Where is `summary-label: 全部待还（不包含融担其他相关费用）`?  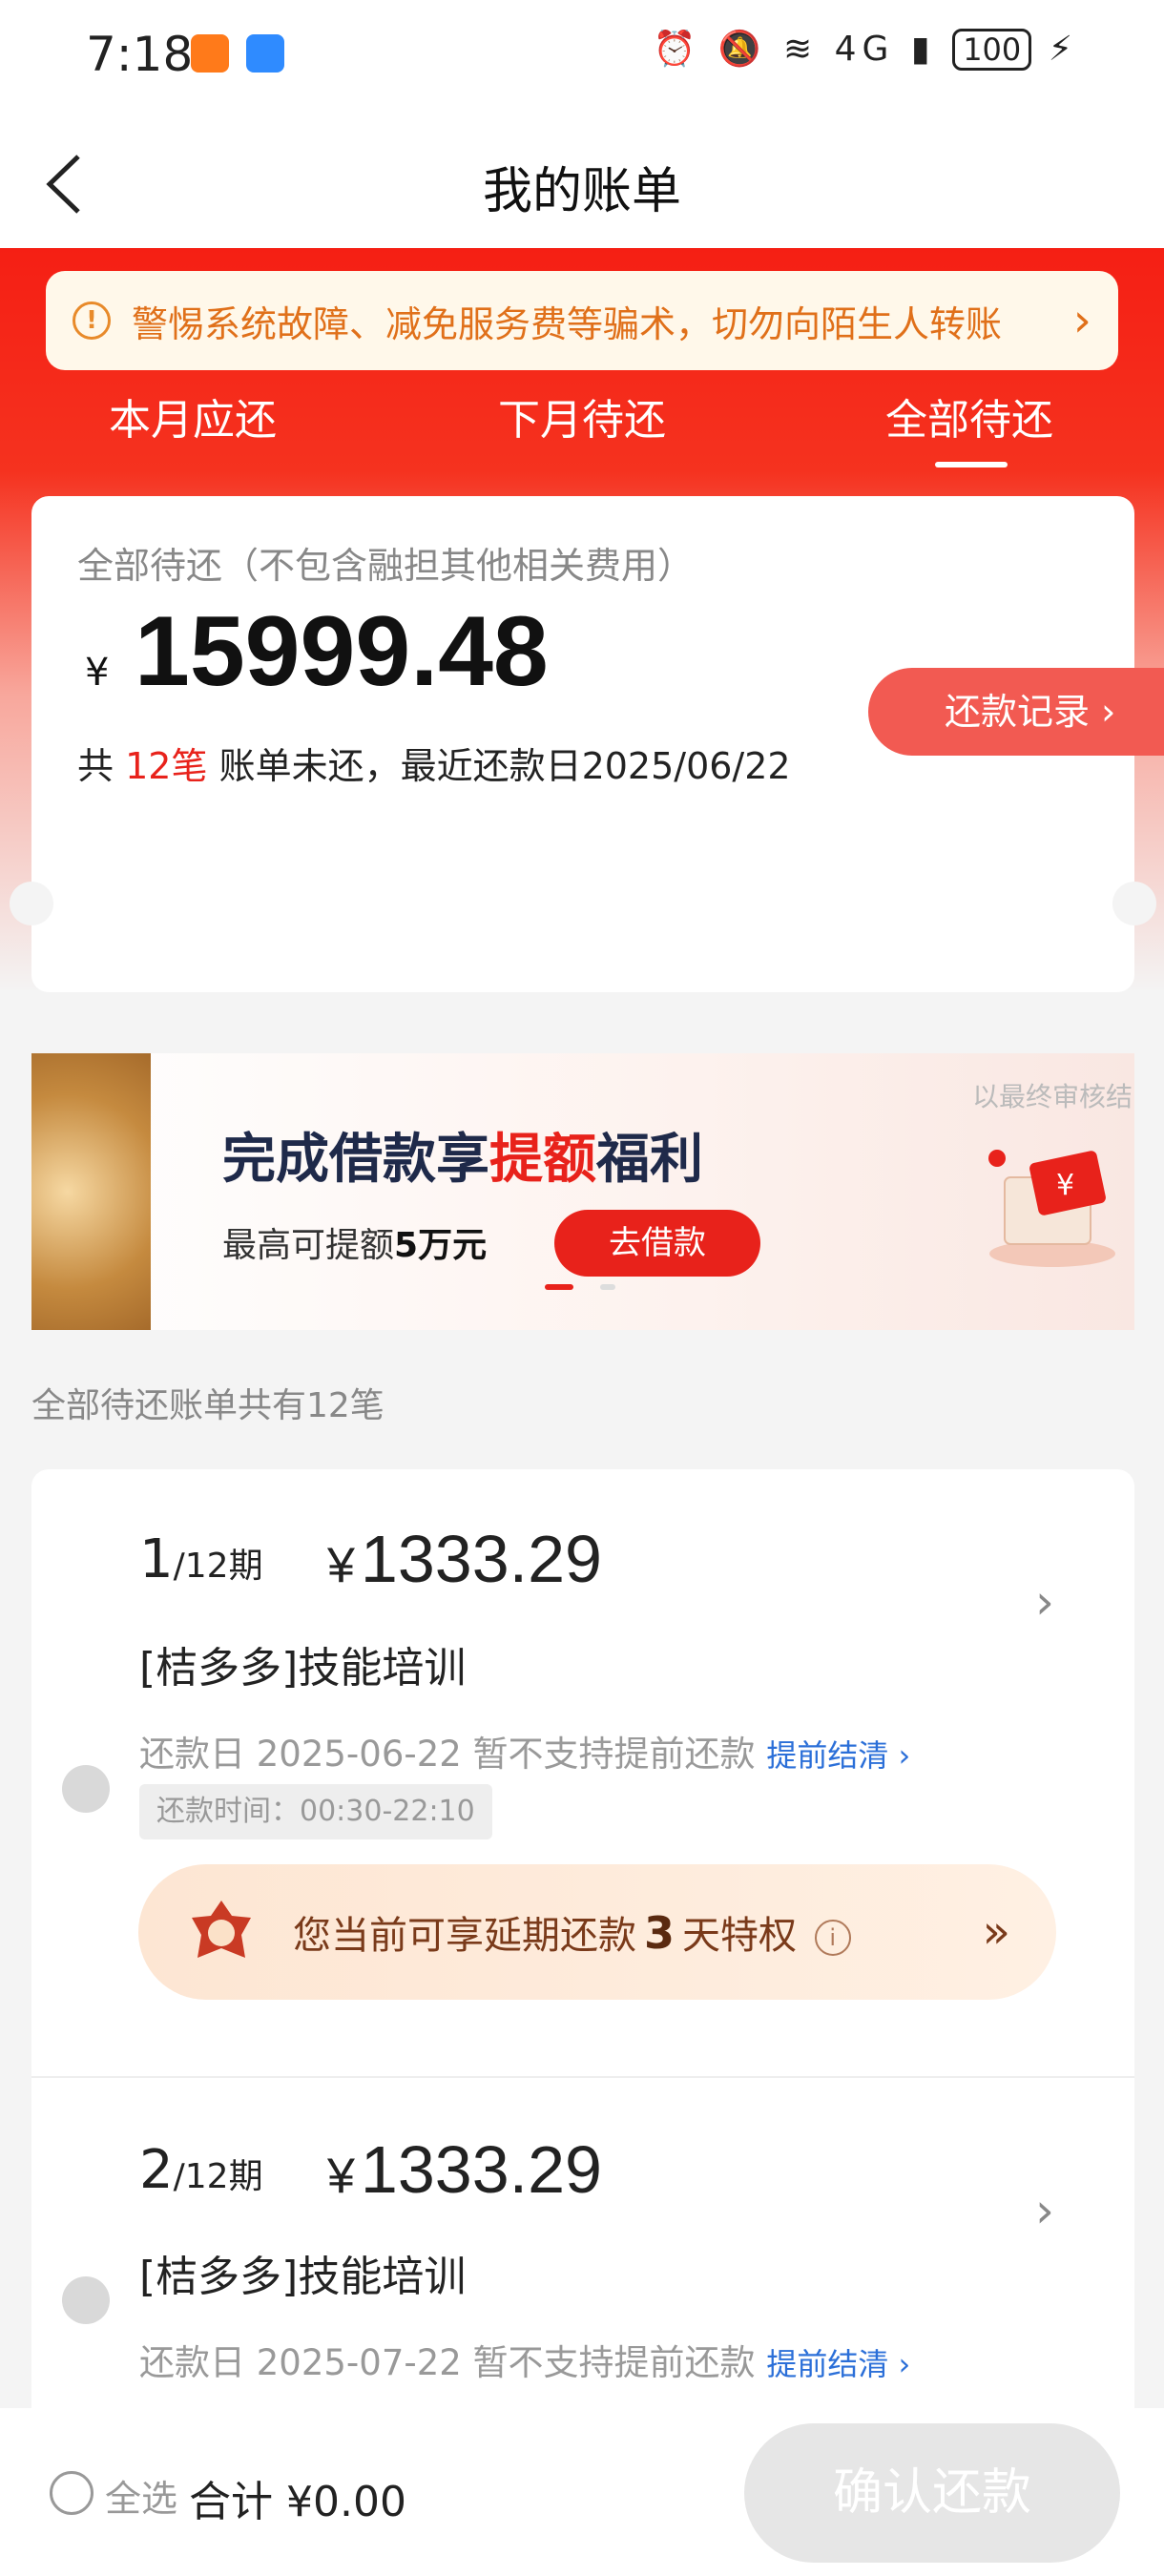 summary-label: 全部待还（不包含融担其他相关费用） is located at coordinates (386, 566).